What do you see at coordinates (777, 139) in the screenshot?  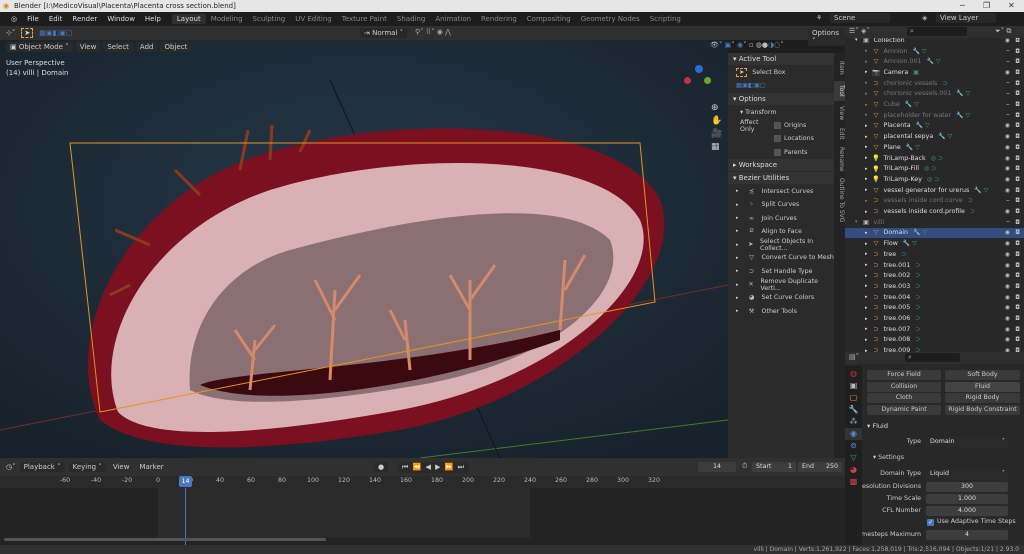 I see `locations-checkbox` at bounding box center [777, 139].